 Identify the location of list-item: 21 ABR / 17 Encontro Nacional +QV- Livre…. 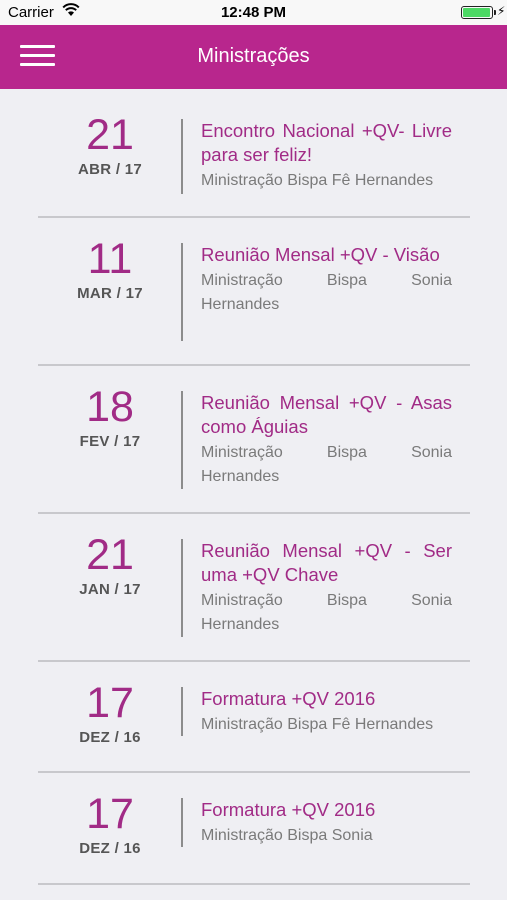
(253, 153).